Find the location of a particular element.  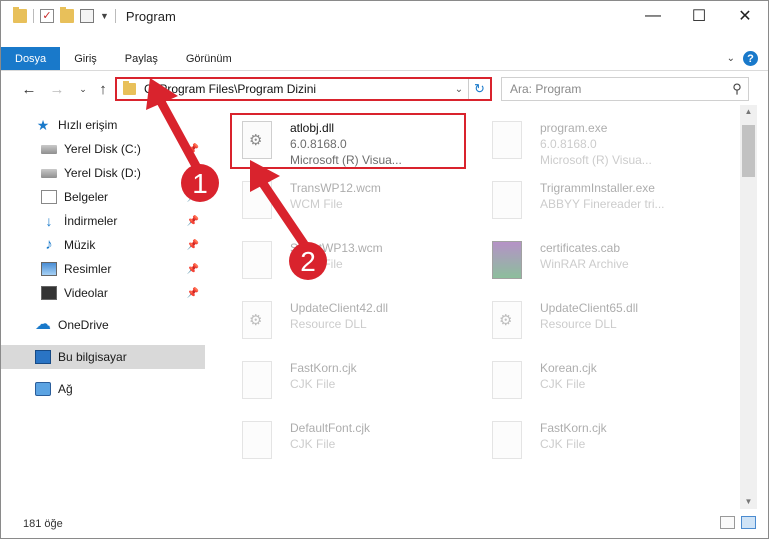

dll-file-icon is located at coordinates (257, 320).